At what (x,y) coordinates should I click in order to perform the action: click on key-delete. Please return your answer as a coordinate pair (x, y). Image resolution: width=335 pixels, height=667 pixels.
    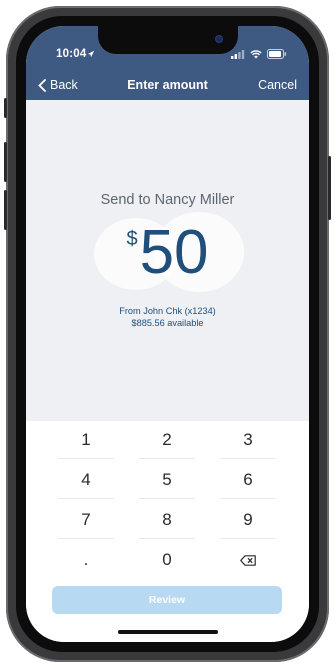
    Looking at the image, I should click on (248, 560).